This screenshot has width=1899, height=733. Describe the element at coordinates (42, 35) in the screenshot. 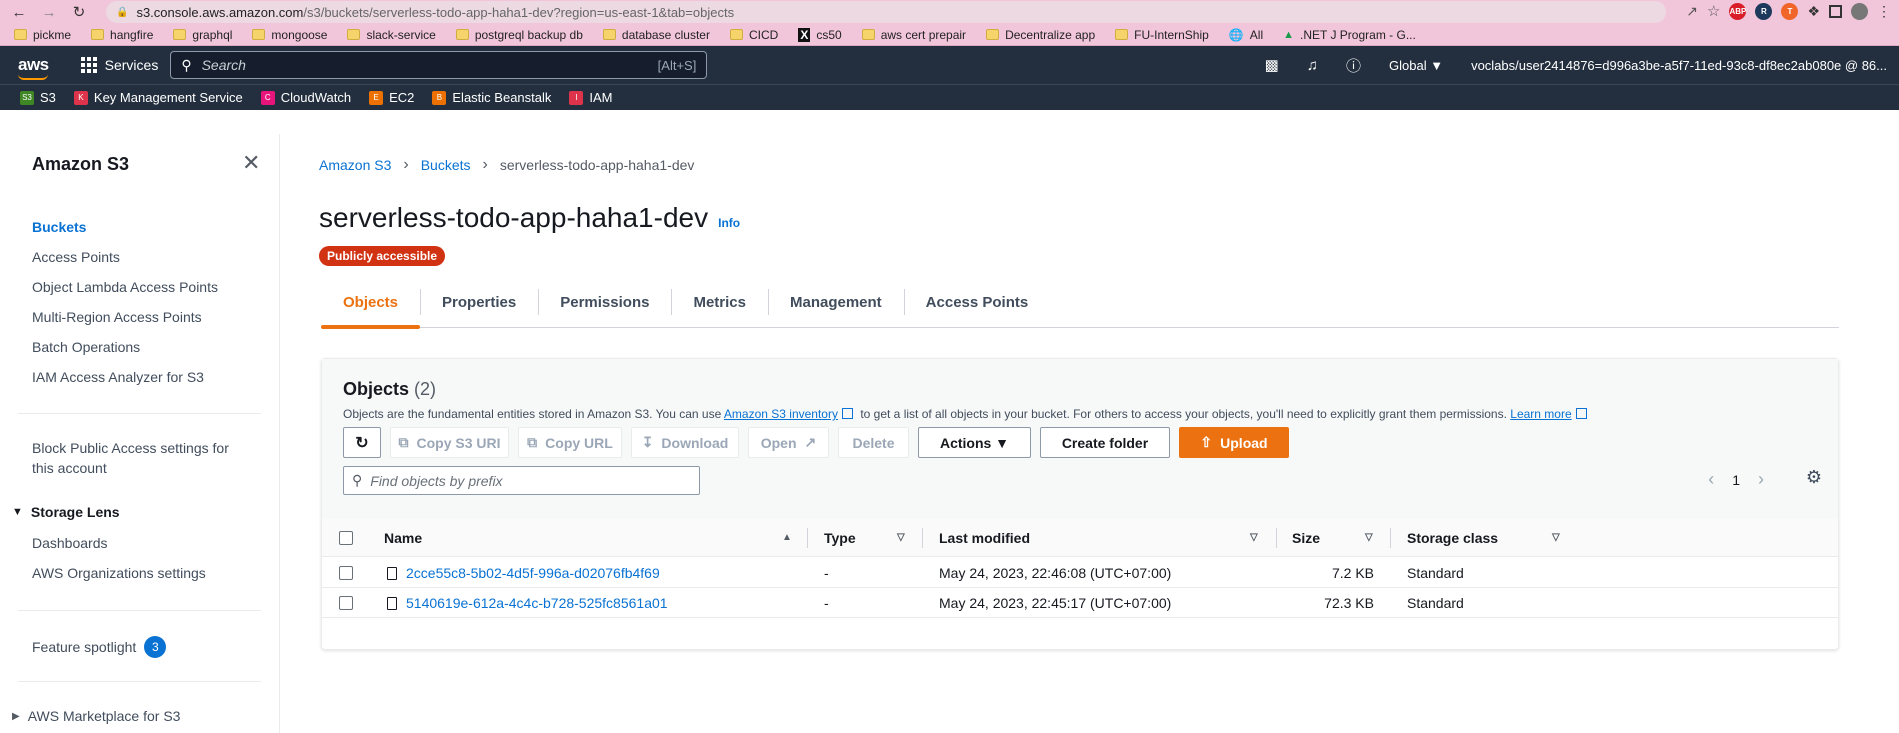

I see `bookmark-pickme: pickme` at that location.